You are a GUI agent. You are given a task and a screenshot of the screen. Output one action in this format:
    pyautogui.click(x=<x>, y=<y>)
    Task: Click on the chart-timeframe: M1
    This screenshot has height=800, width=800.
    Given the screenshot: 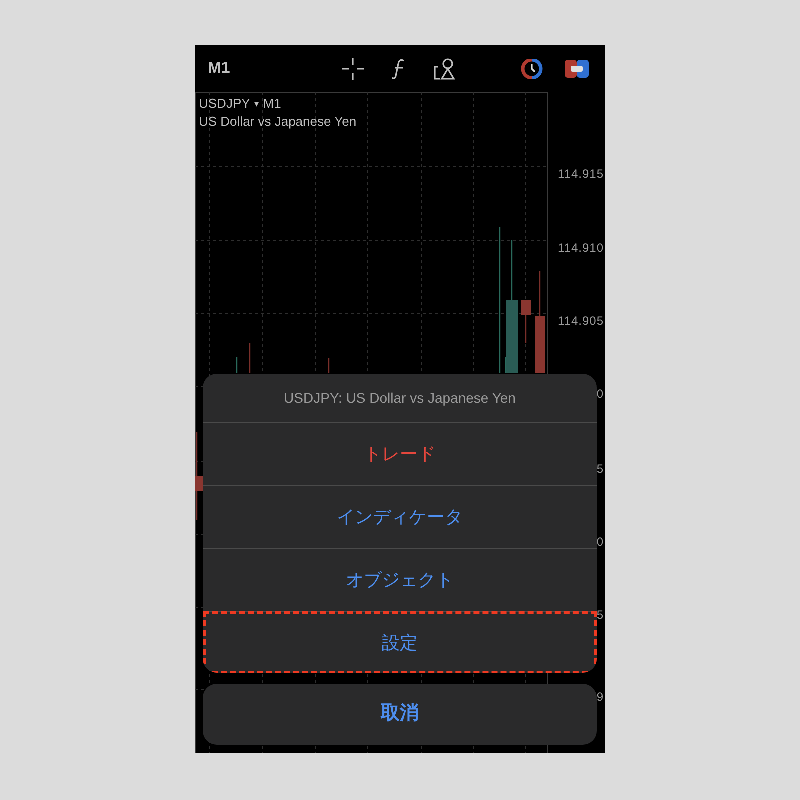 What is the action you would take?
    pyautogui.click(x=272, y=104)
    